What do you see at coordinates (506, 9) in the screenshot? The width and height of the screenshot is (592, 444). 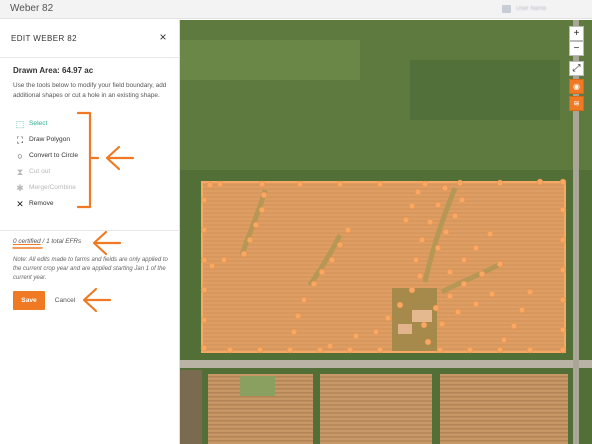 I see `avatar` at bounding box center [506, 9].